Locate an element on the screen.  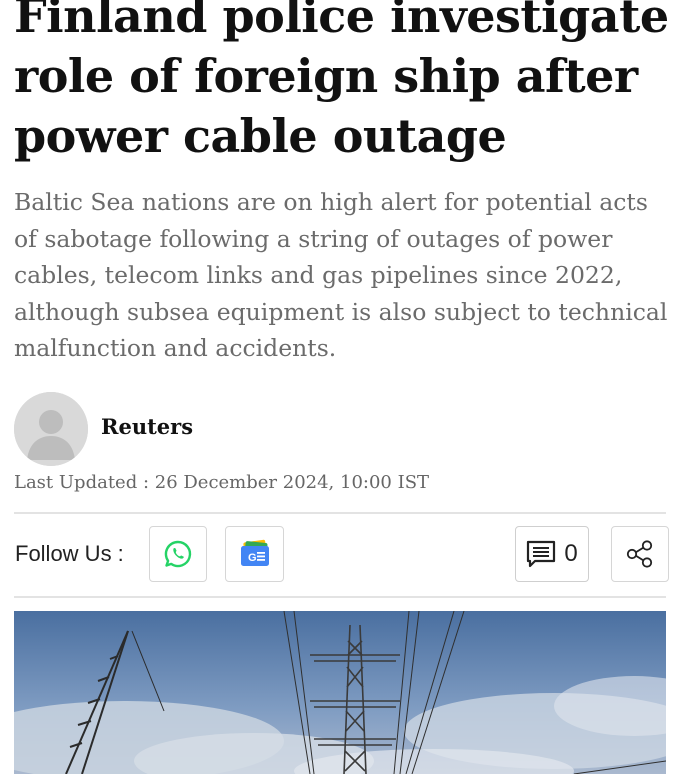
google-news-button: G is located at coordinates (254, 554).